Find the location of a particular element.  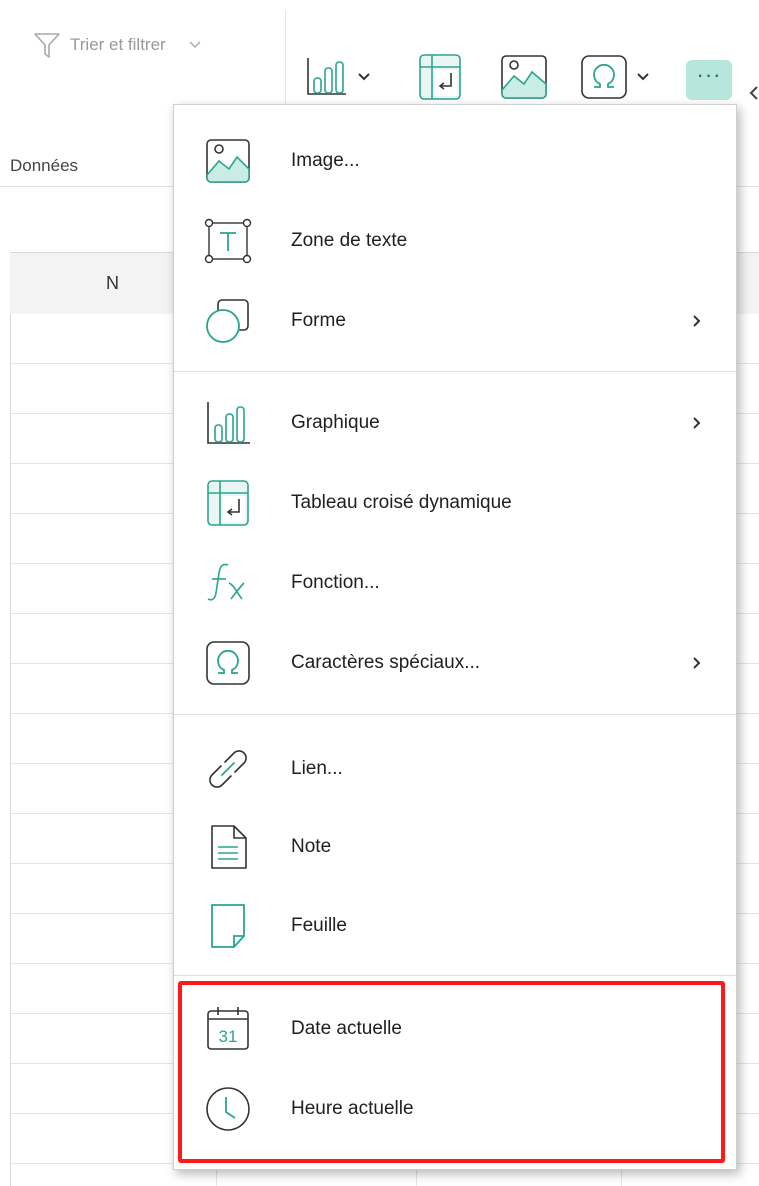

menu-item-label: Forme is located at coordinates (318, 320).